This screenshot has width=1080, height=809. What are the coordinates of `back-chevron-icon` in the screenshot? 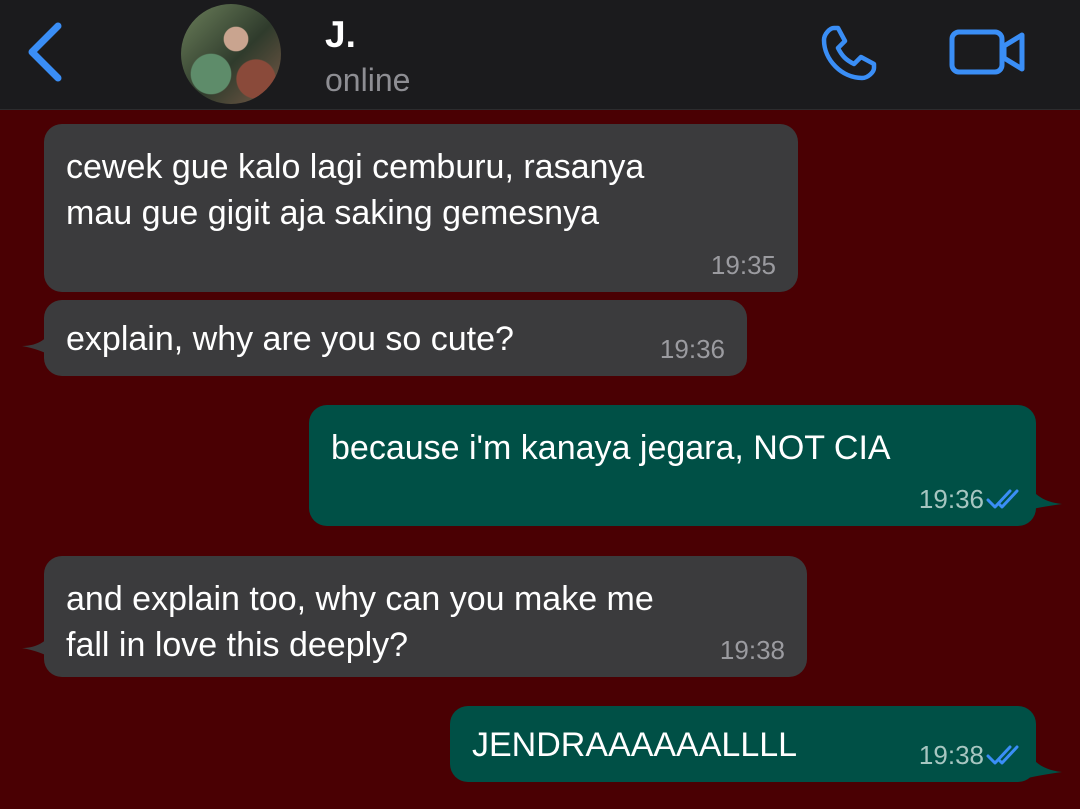 It's located at (45, 52).